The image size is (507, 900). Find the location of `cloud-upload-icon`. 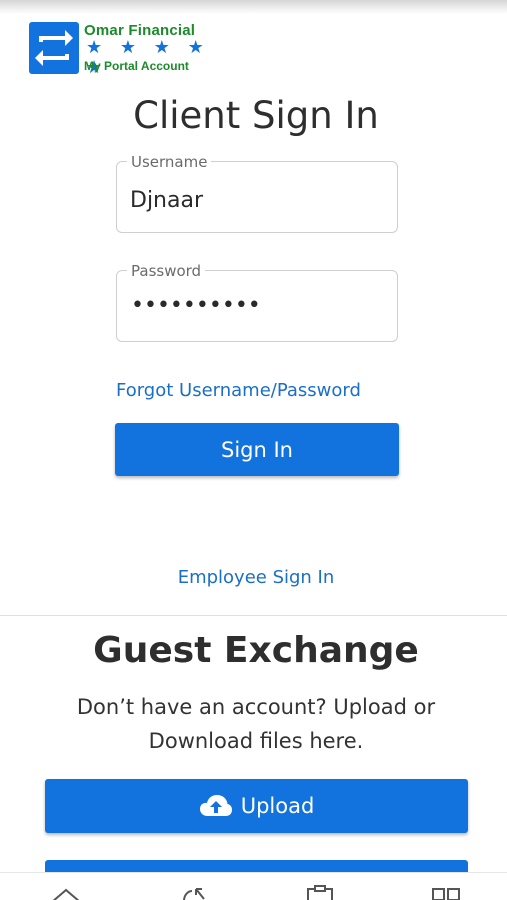

cloud-upload-icon is located at coordinates (215, 805).